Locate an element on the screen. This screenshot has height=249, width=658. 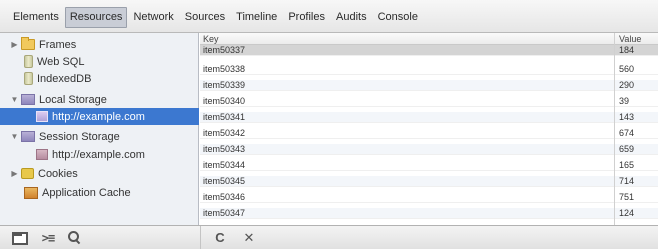
tab-console: Console is located at coordinates (398, 17).